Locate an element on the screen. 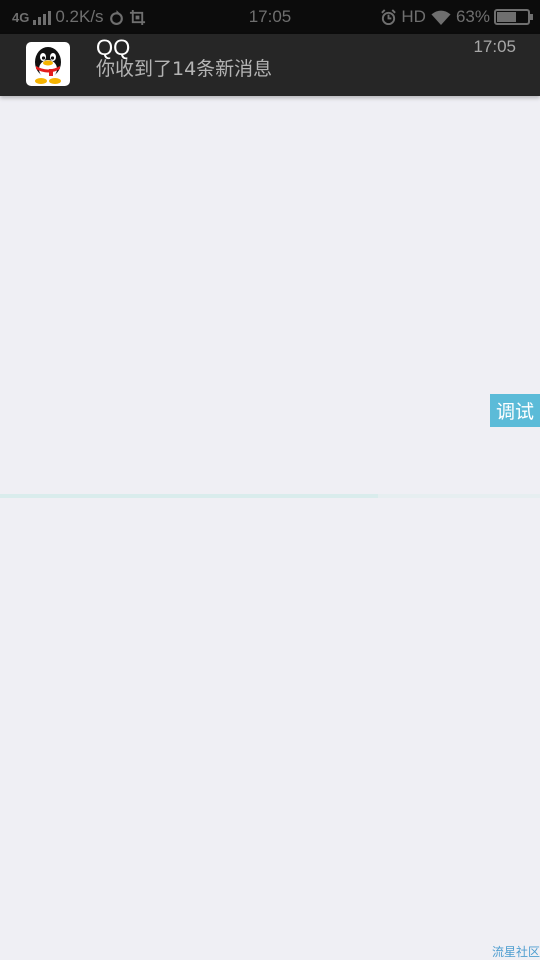 The width and height of the screenshot is (540, 960). battery-percent: 63% is located at coordinates (472, 16).